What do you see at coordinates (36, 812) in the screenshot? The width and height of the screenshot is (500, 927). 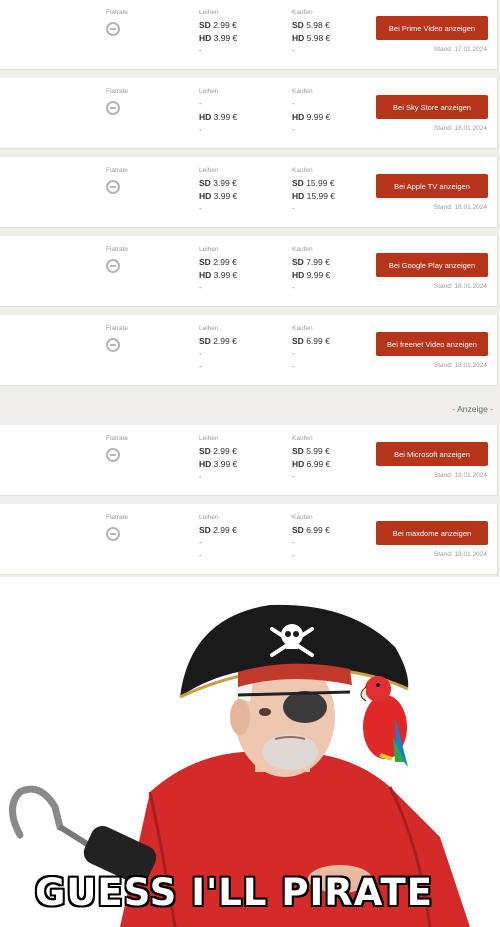 I see `hook-icon` at bounding box center [36, 812].